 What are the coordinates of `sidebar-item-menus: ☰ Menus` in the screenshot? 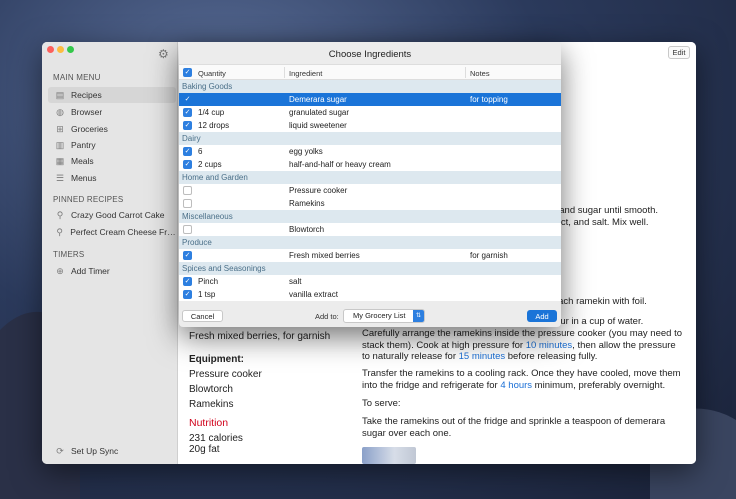 It's located at (112, 178).